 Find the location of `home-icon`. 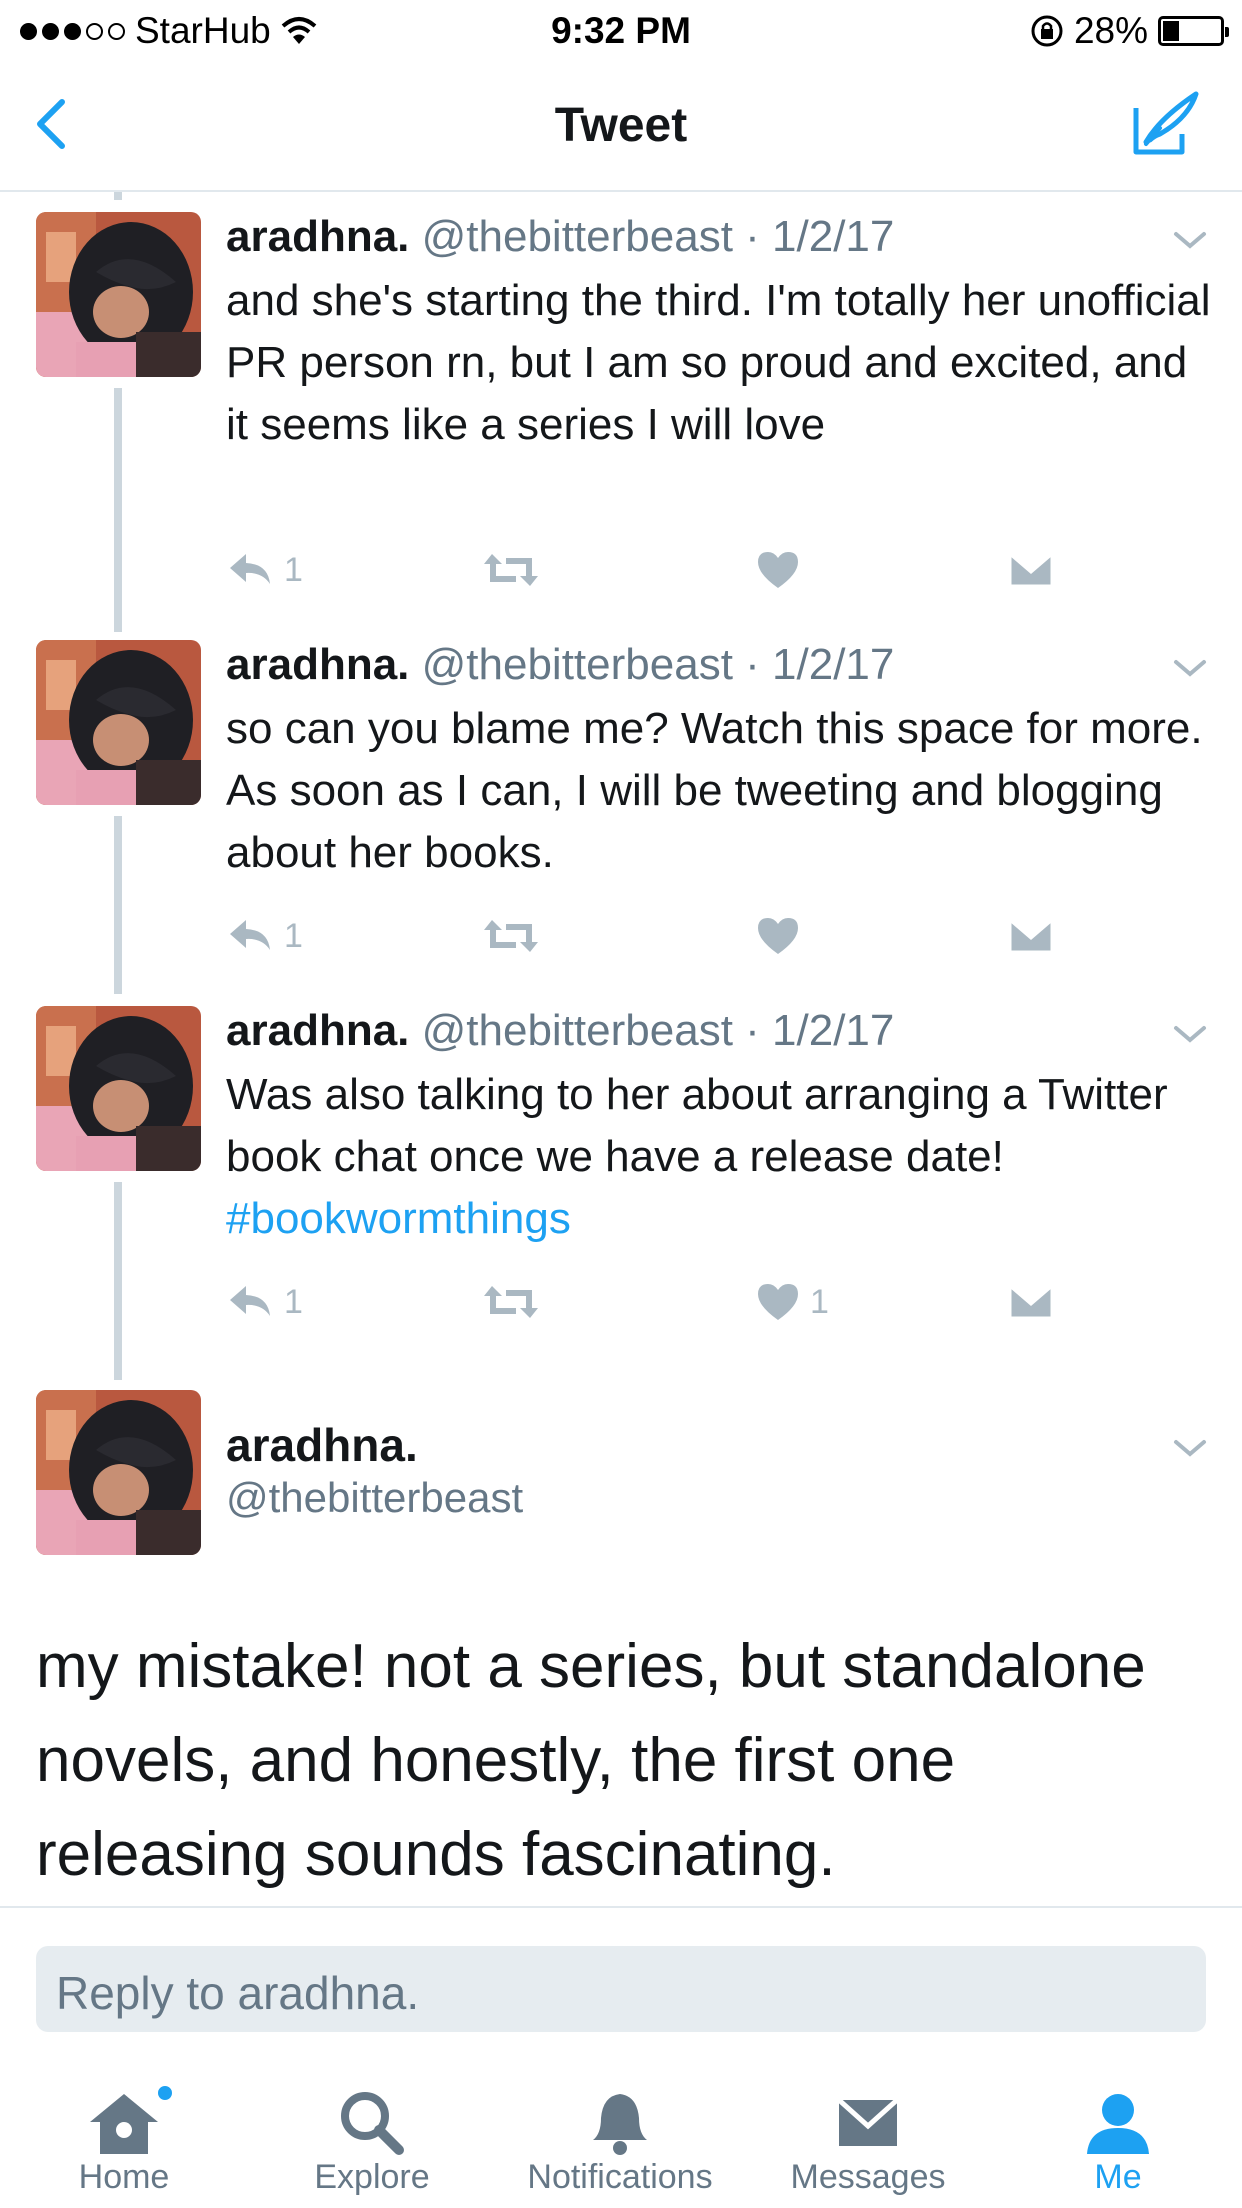

home-icon is located at coordinates (124, 2124).